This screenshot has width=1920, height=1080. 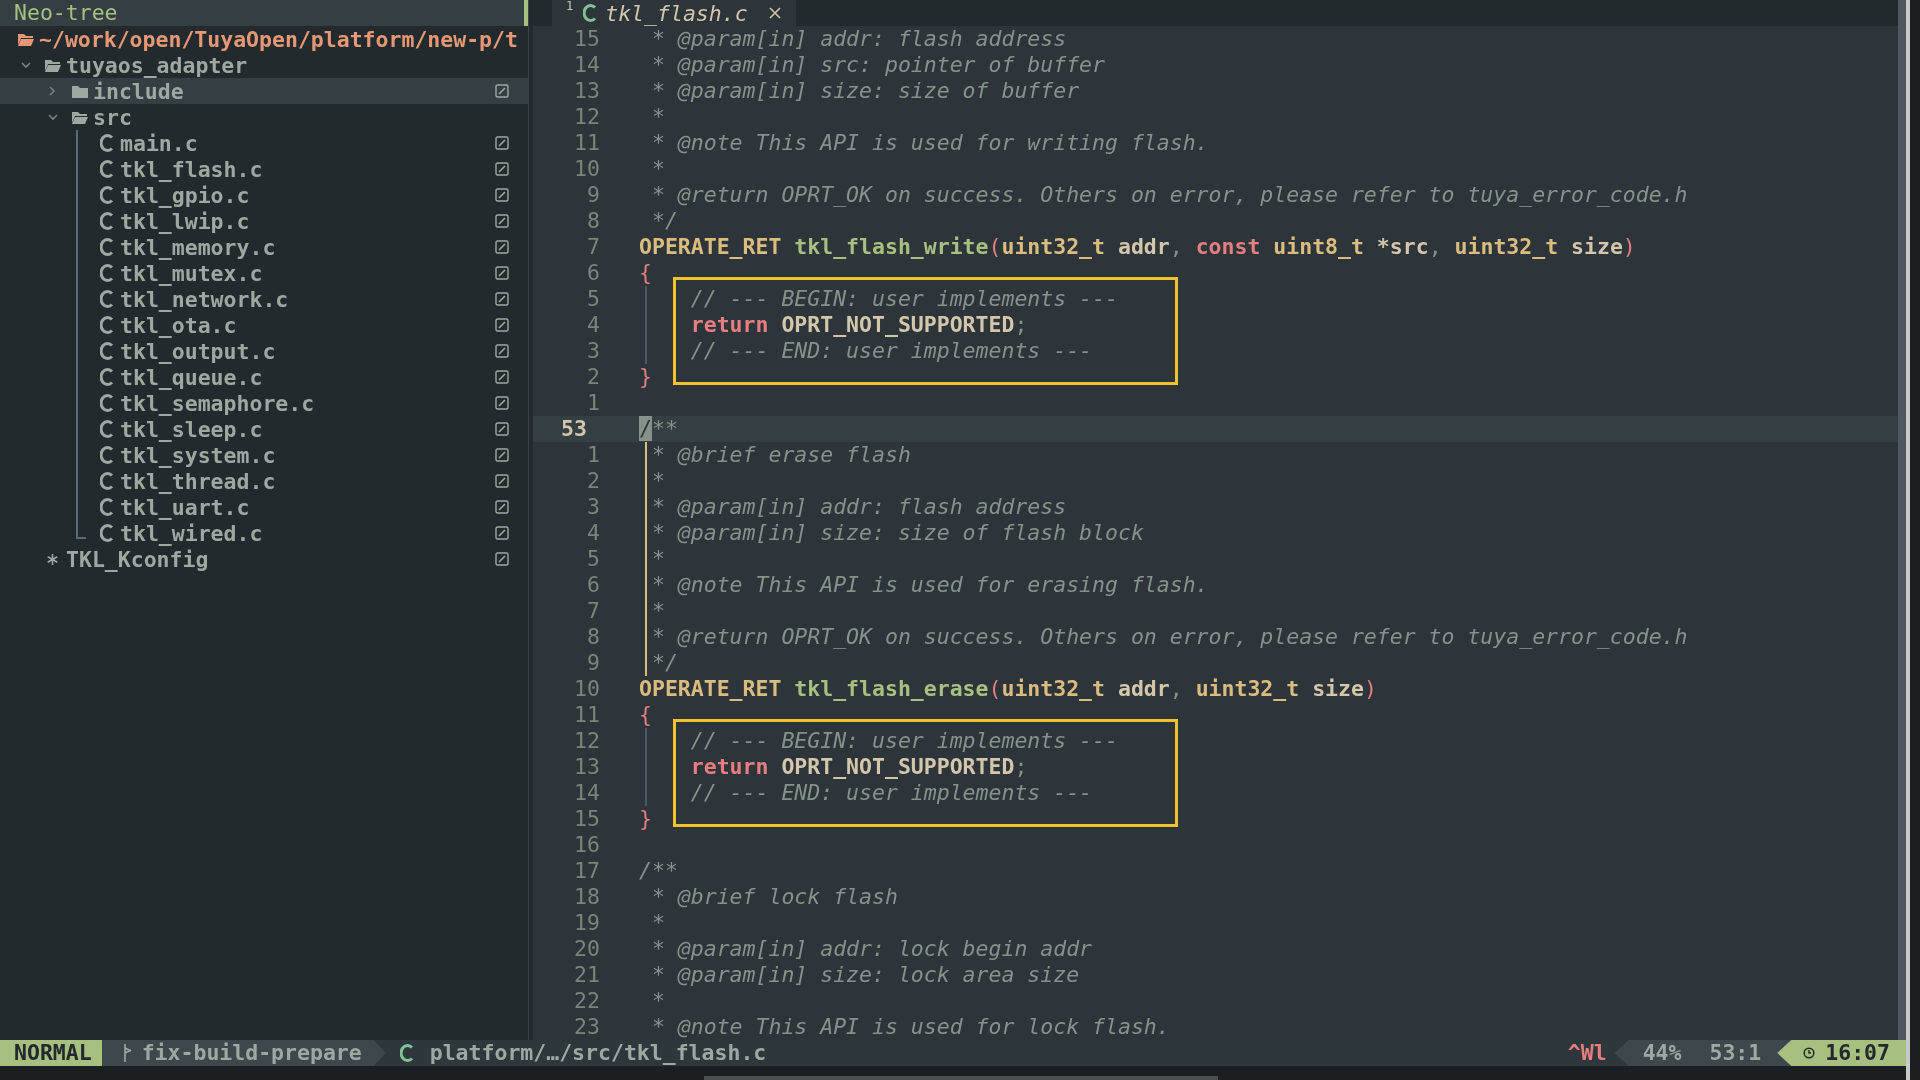 I want to click on asterisk-icon, so click(x=52, y=559).